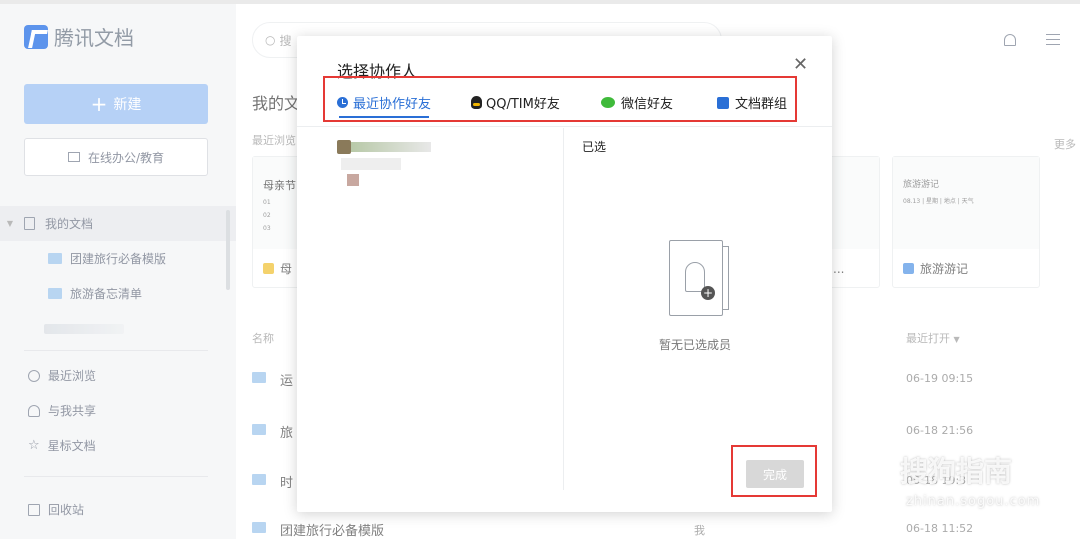 Image resolution: width=1080 pixels, height=539 pixels. I want to click on book-spine, so click(726, 278).